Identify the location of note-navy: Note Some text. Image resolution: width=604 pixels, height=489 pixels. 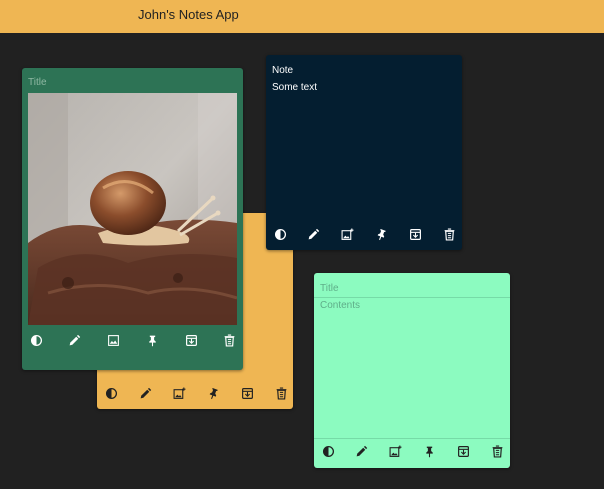
(364, 152).